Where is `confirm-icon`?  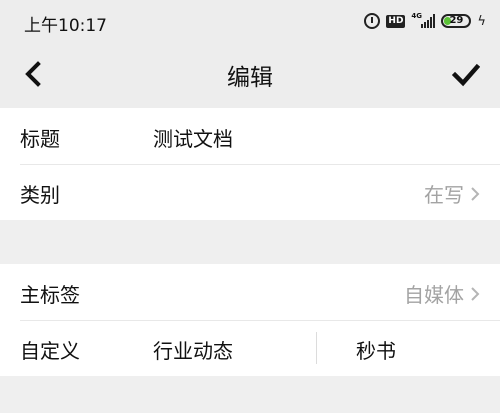
confirm-icon is located at coordinates (466, 75).